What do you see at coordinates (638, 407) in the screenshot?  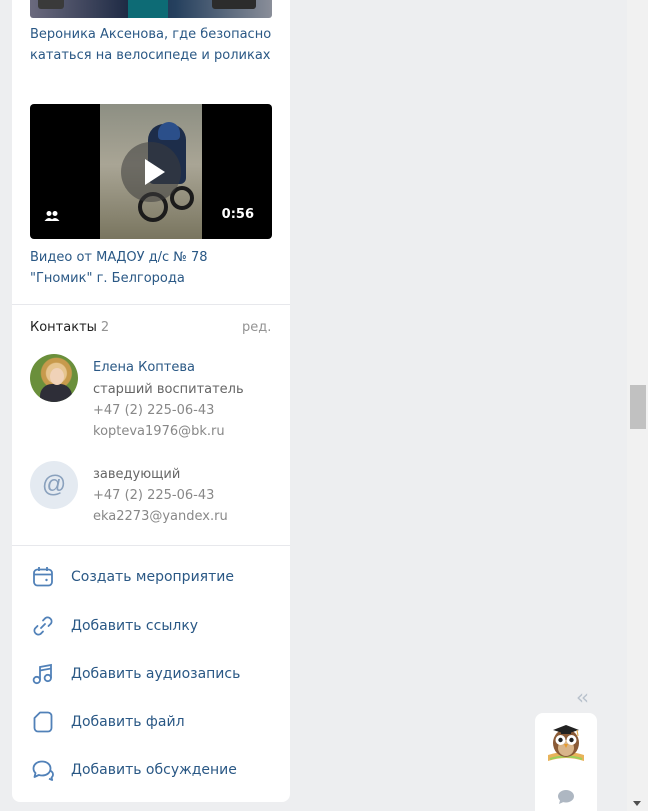 I see `scrollbar-thumb` at bounding box center [638, 407].